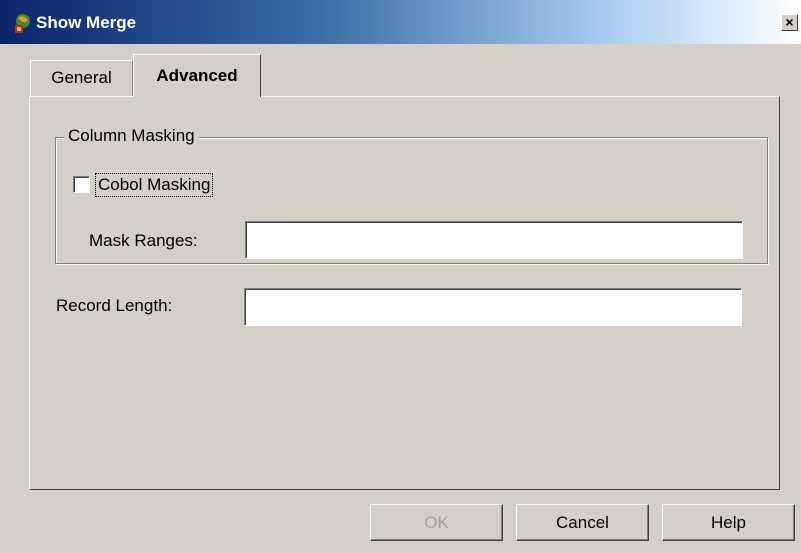 This screenshot has width=801, height=553. What do you see at coordinates (728, 522) in the screenshot?
I see `help-button: Help` at bounding box center [728, 522].